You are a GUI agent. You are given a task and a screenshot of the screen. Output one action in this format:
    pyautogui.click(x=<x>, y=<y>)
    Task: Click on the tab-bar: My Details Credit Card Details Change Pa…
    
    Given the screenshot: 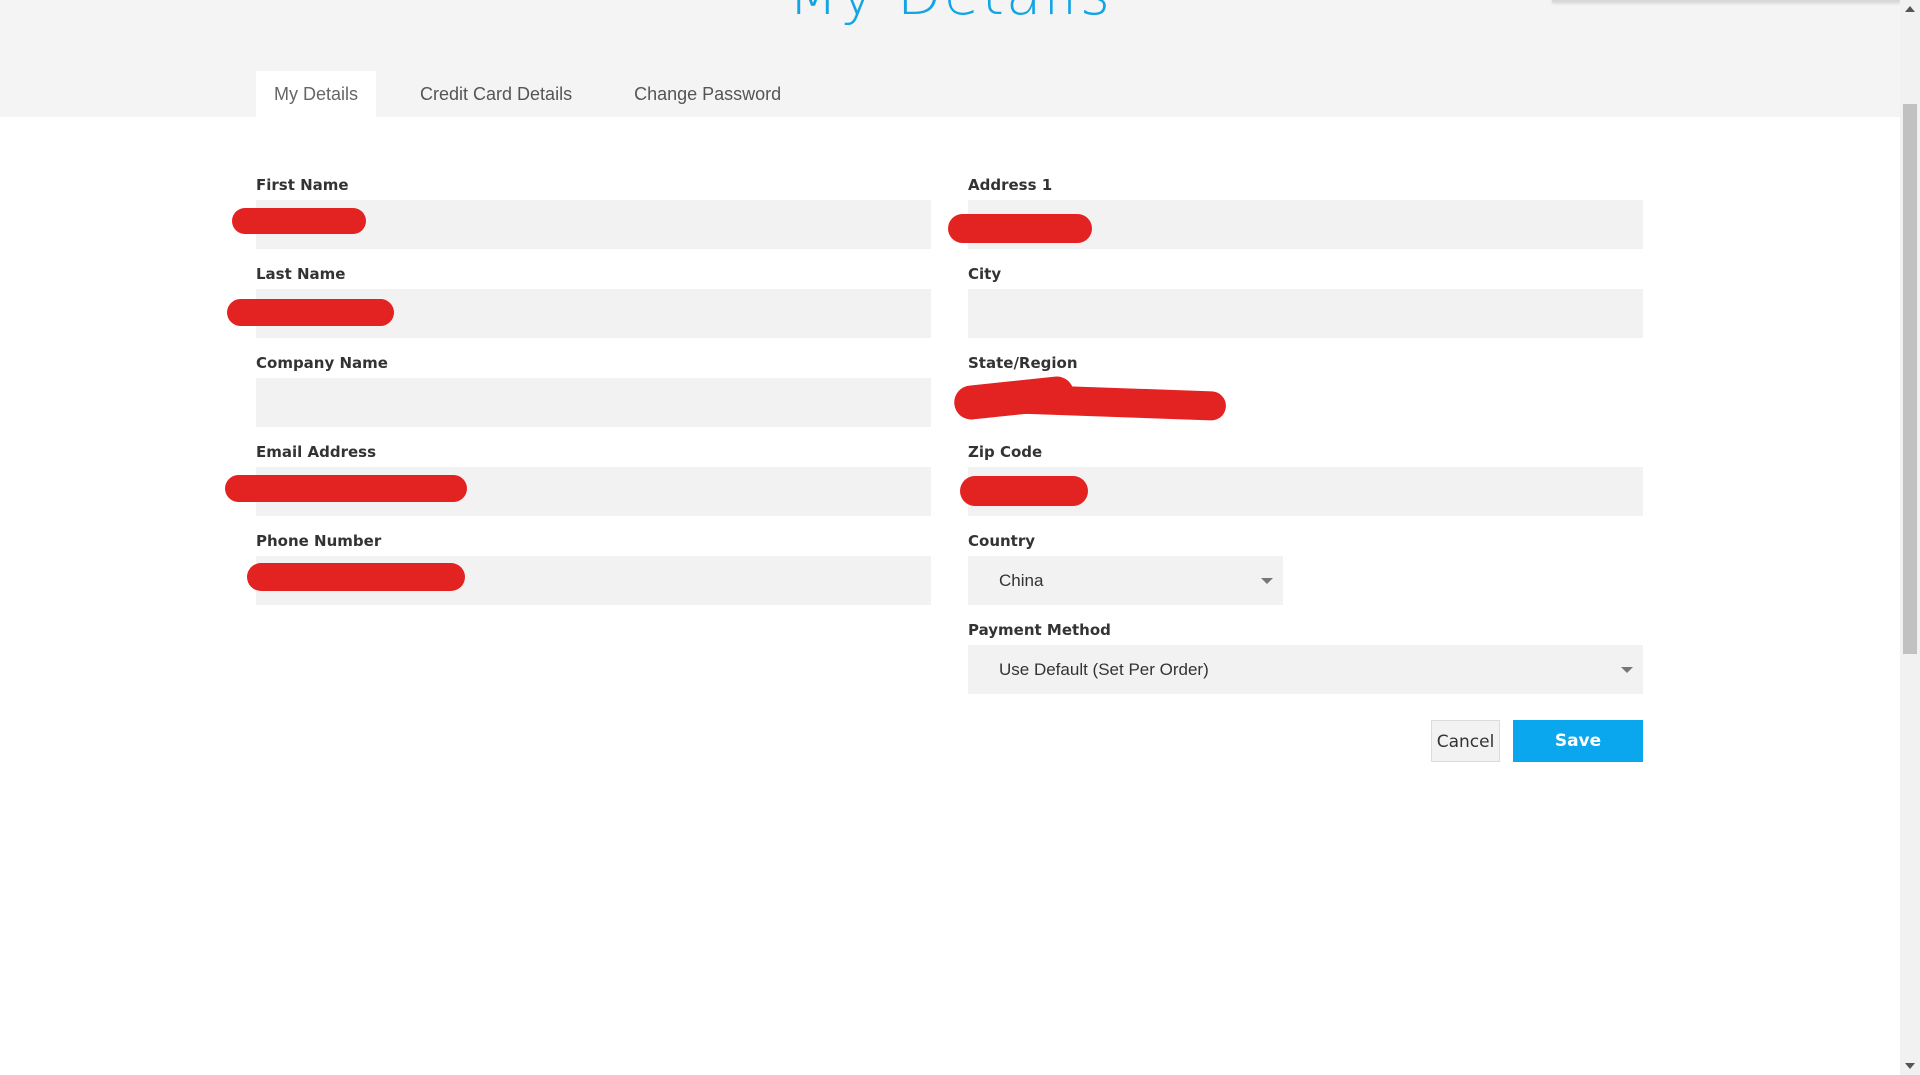 What is the action you would take?
    pyautogui.click(x=540, y=94)
    